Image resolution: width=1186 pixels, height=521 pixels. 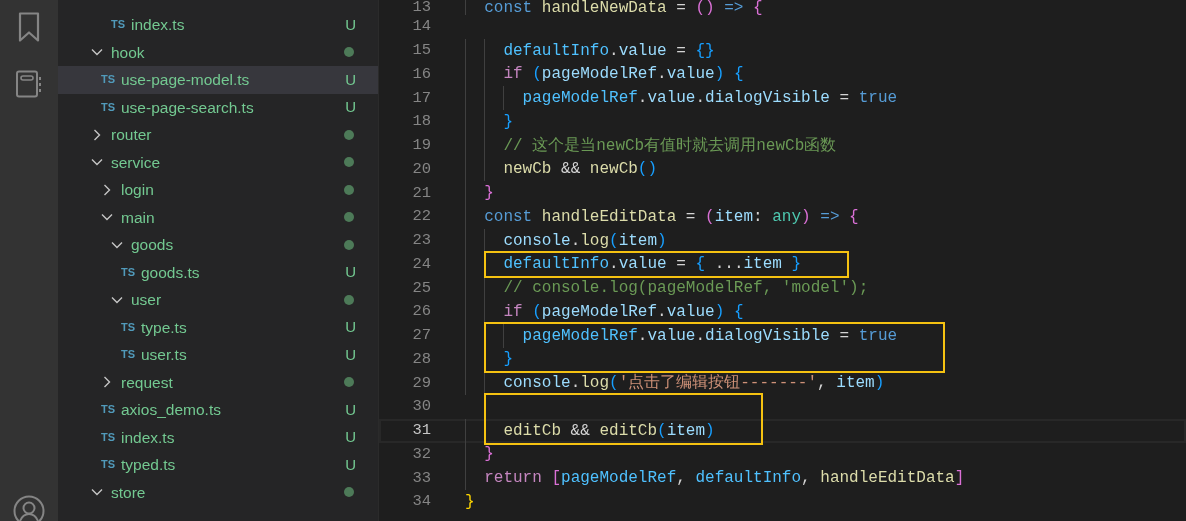 What do you see at coordinates (218, 382) in the screenshot?
I see `folder-row: request` at bounding box center [218, 382].